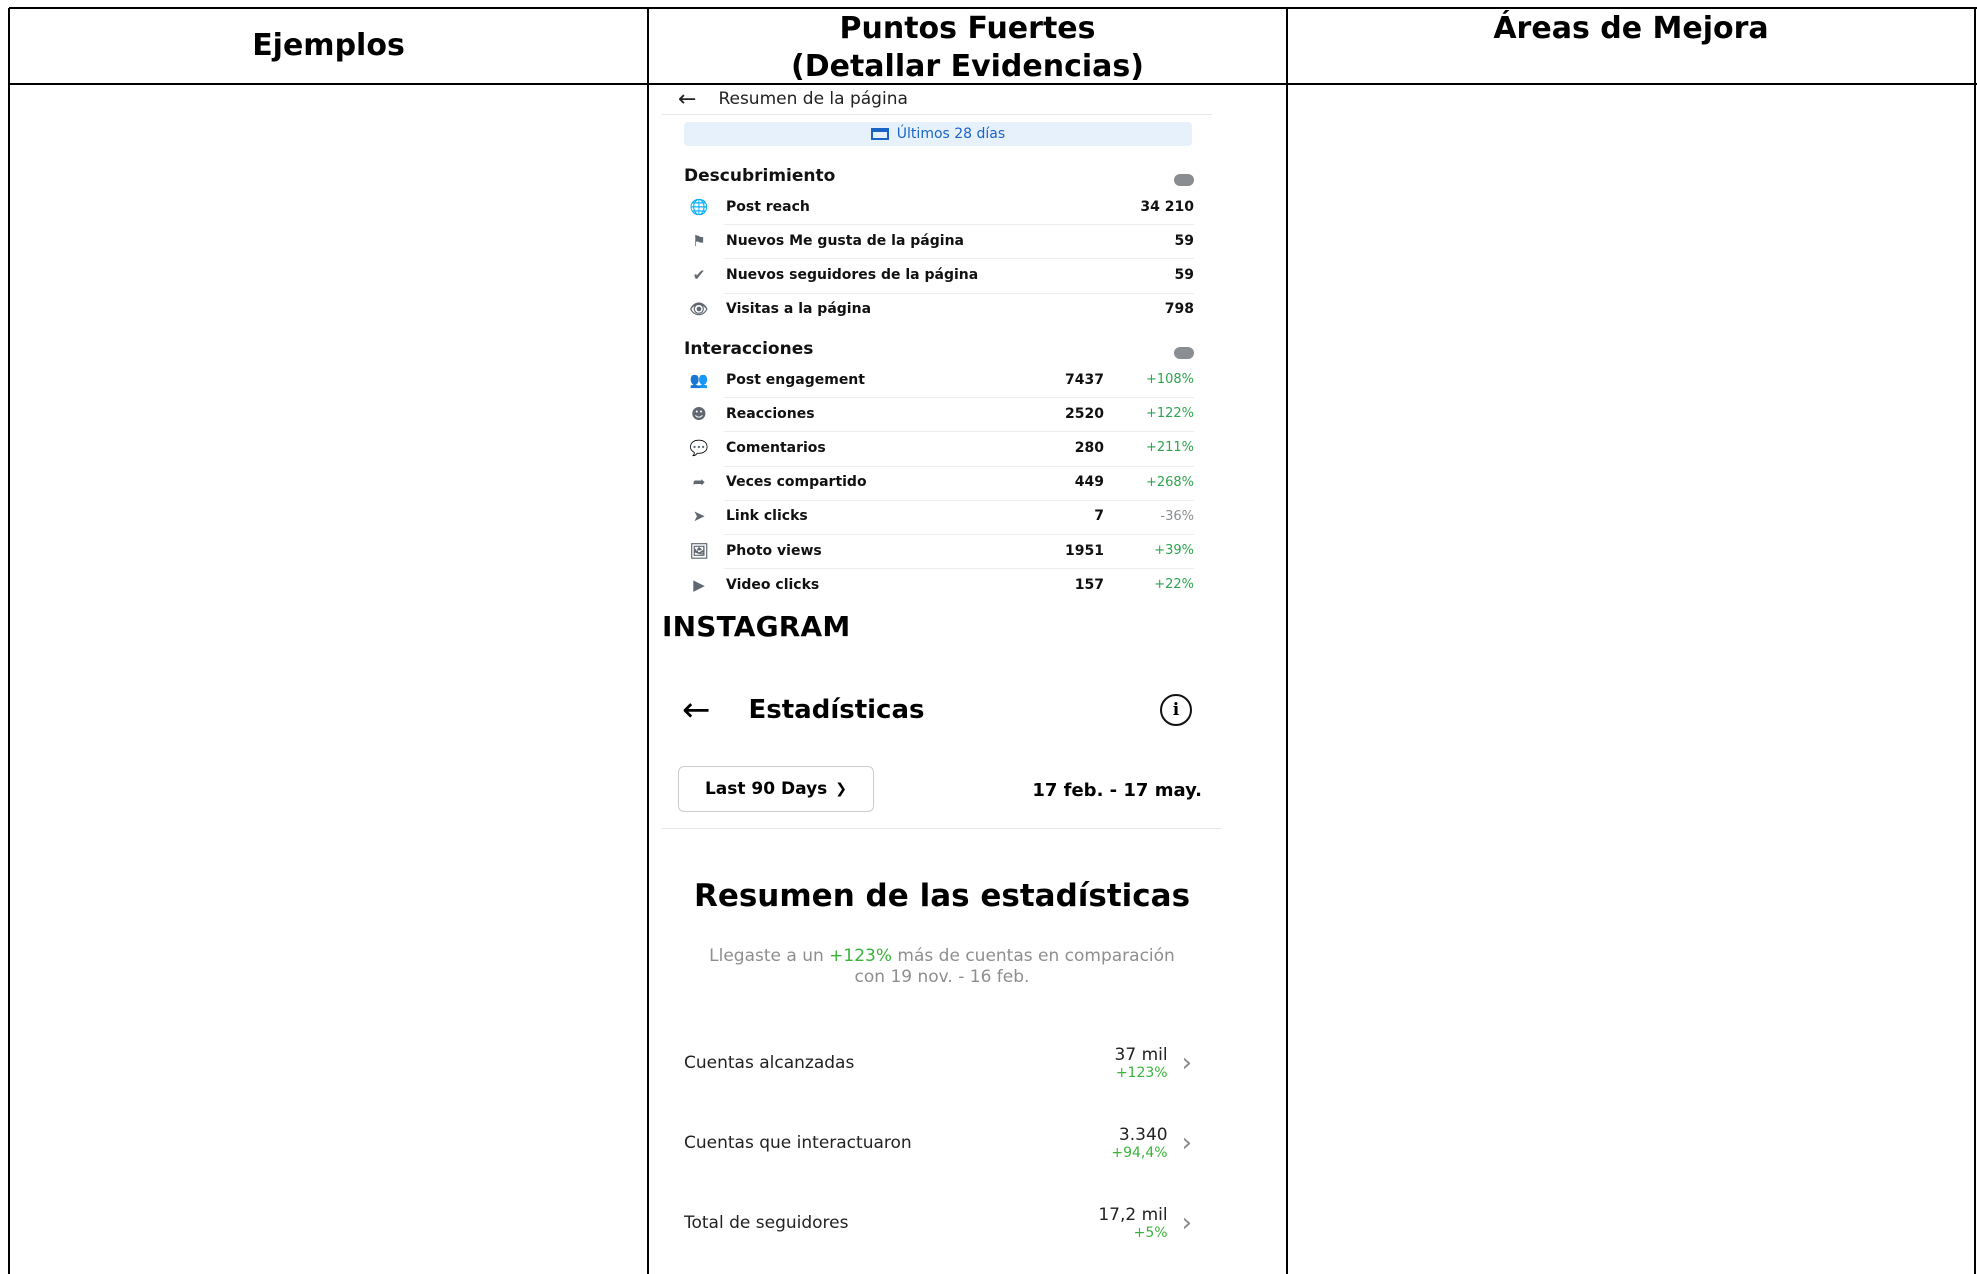 Image resolution: width=1977 pixels, height=1274 pixels. I want to click on metric-value: 1951, so click(1084, 550).